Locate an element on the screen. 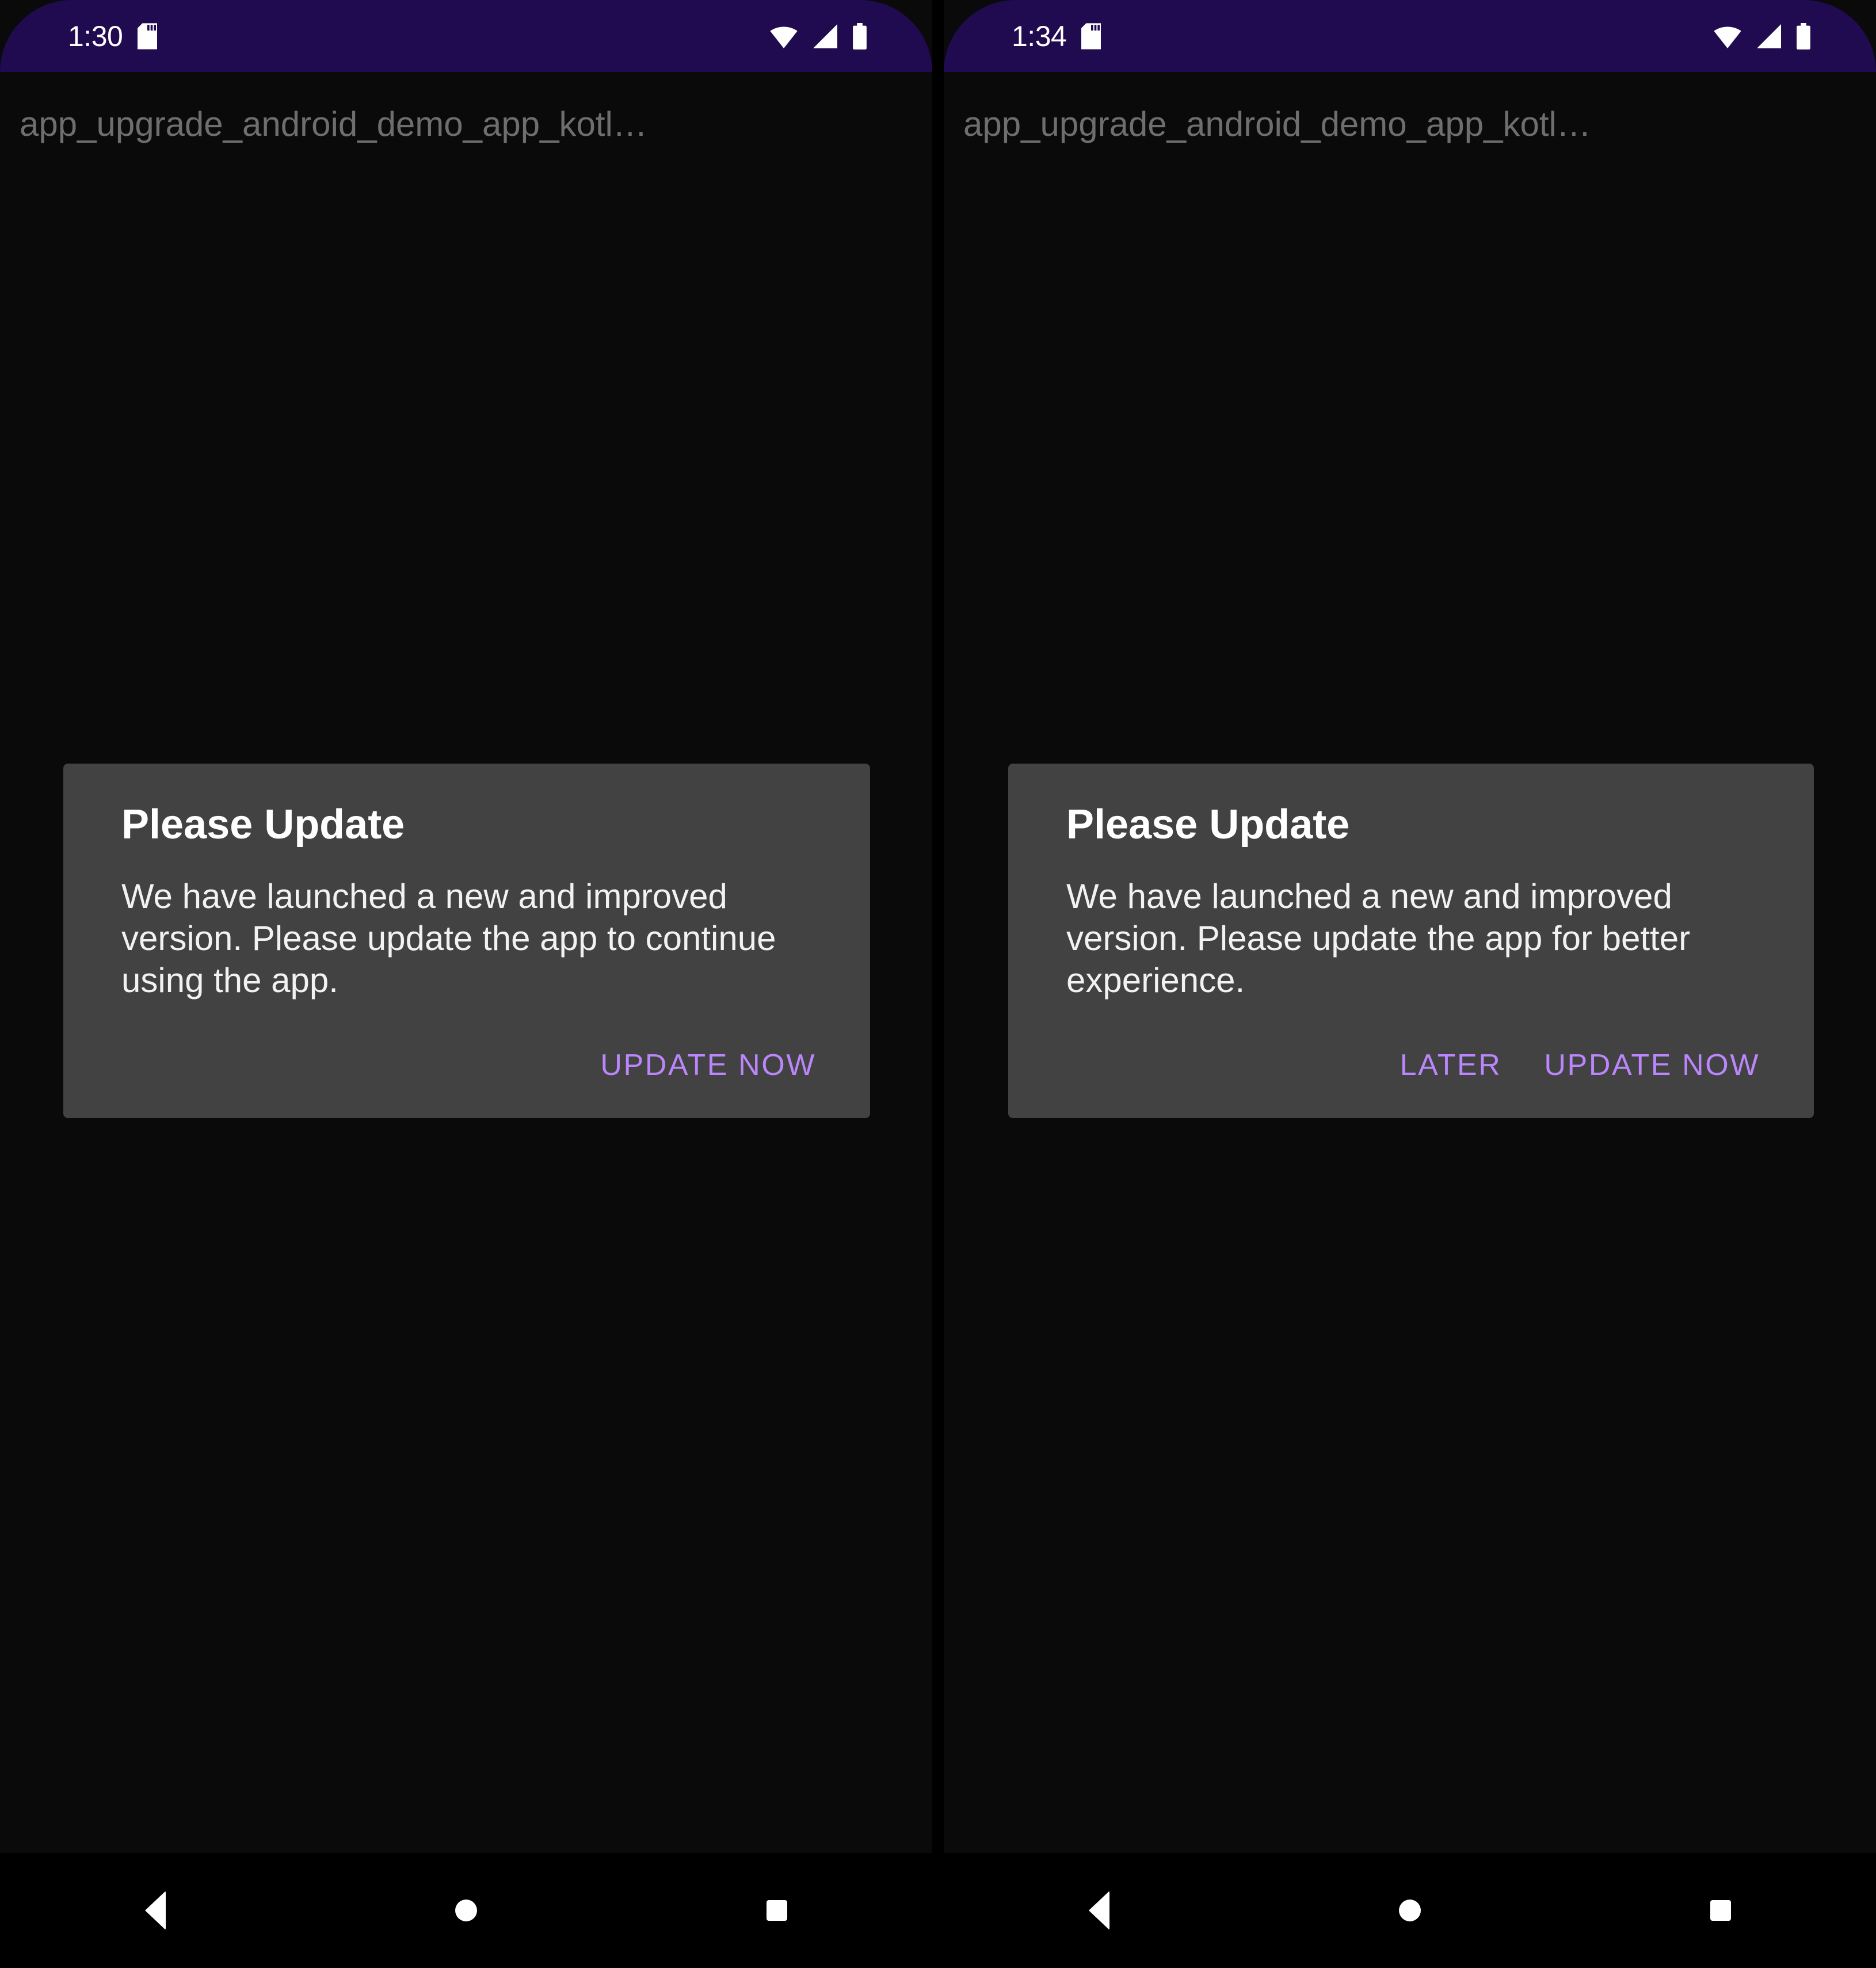 The image size is (1876, 1968). nav-group-left is located at coordinates (466, 1910).